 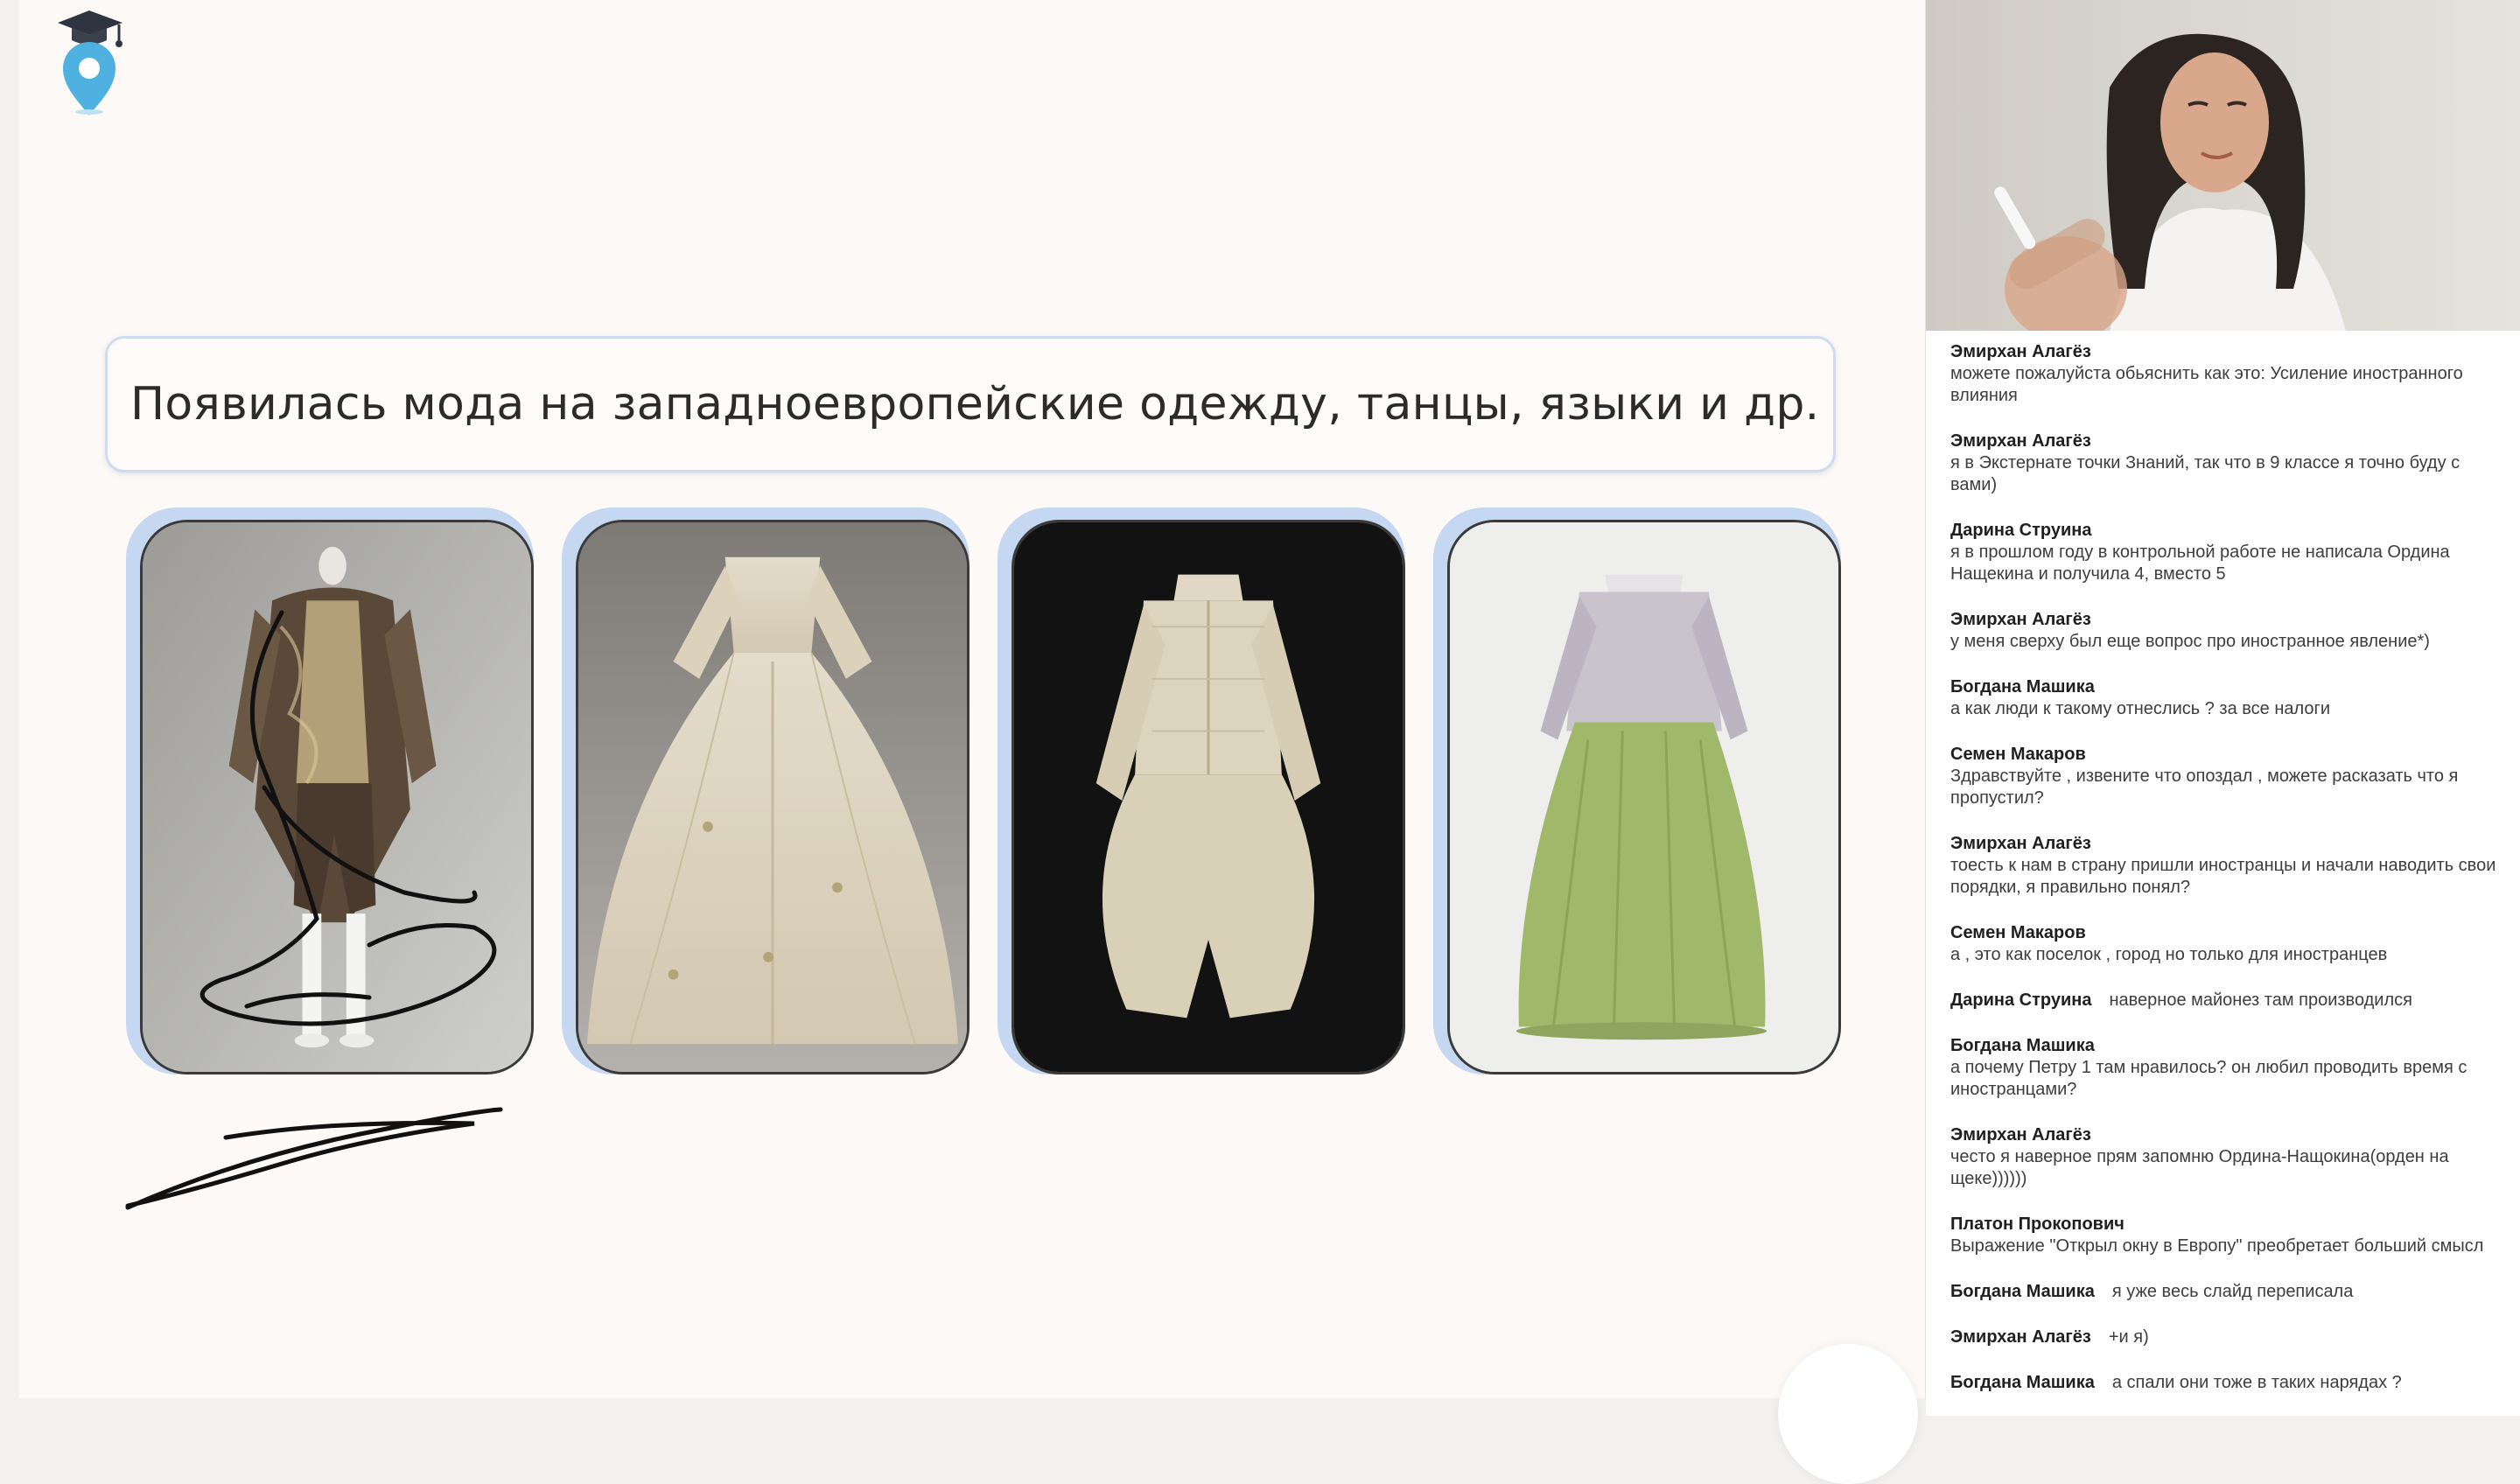 What do you see at coordinates (2230, 1337) in the screenshot?
I see `chat-message: Эмирхан Алагёз +и я)` at bounding box center [2230, 1337].